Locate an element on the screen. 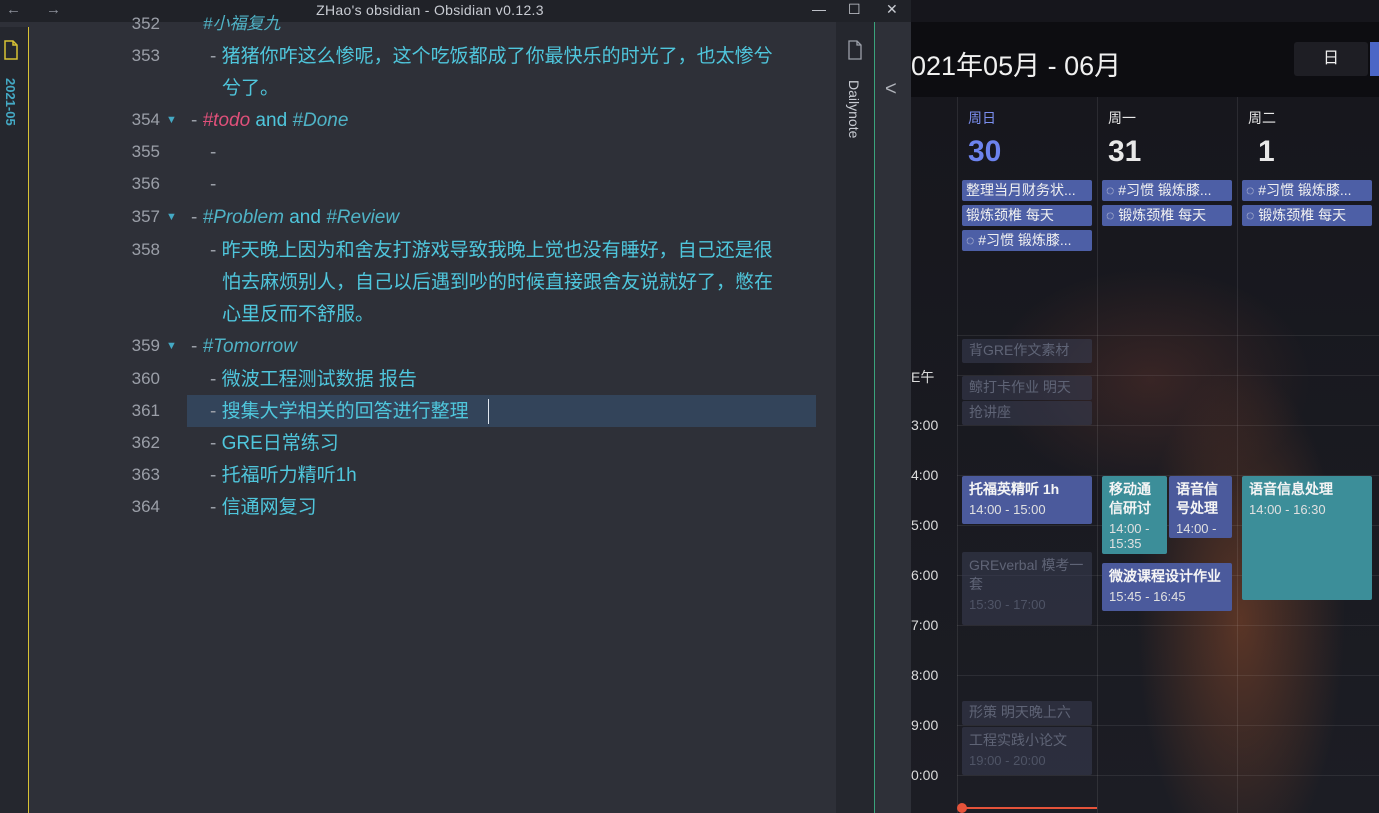  event-time: 14:00 - 15:00 is located at coordinates (1007, 509).